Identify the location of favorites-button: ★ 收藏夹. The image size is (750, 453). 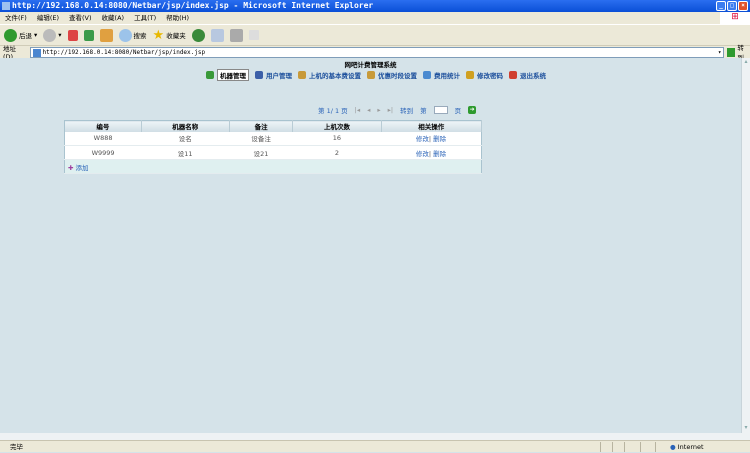
(169, 35).